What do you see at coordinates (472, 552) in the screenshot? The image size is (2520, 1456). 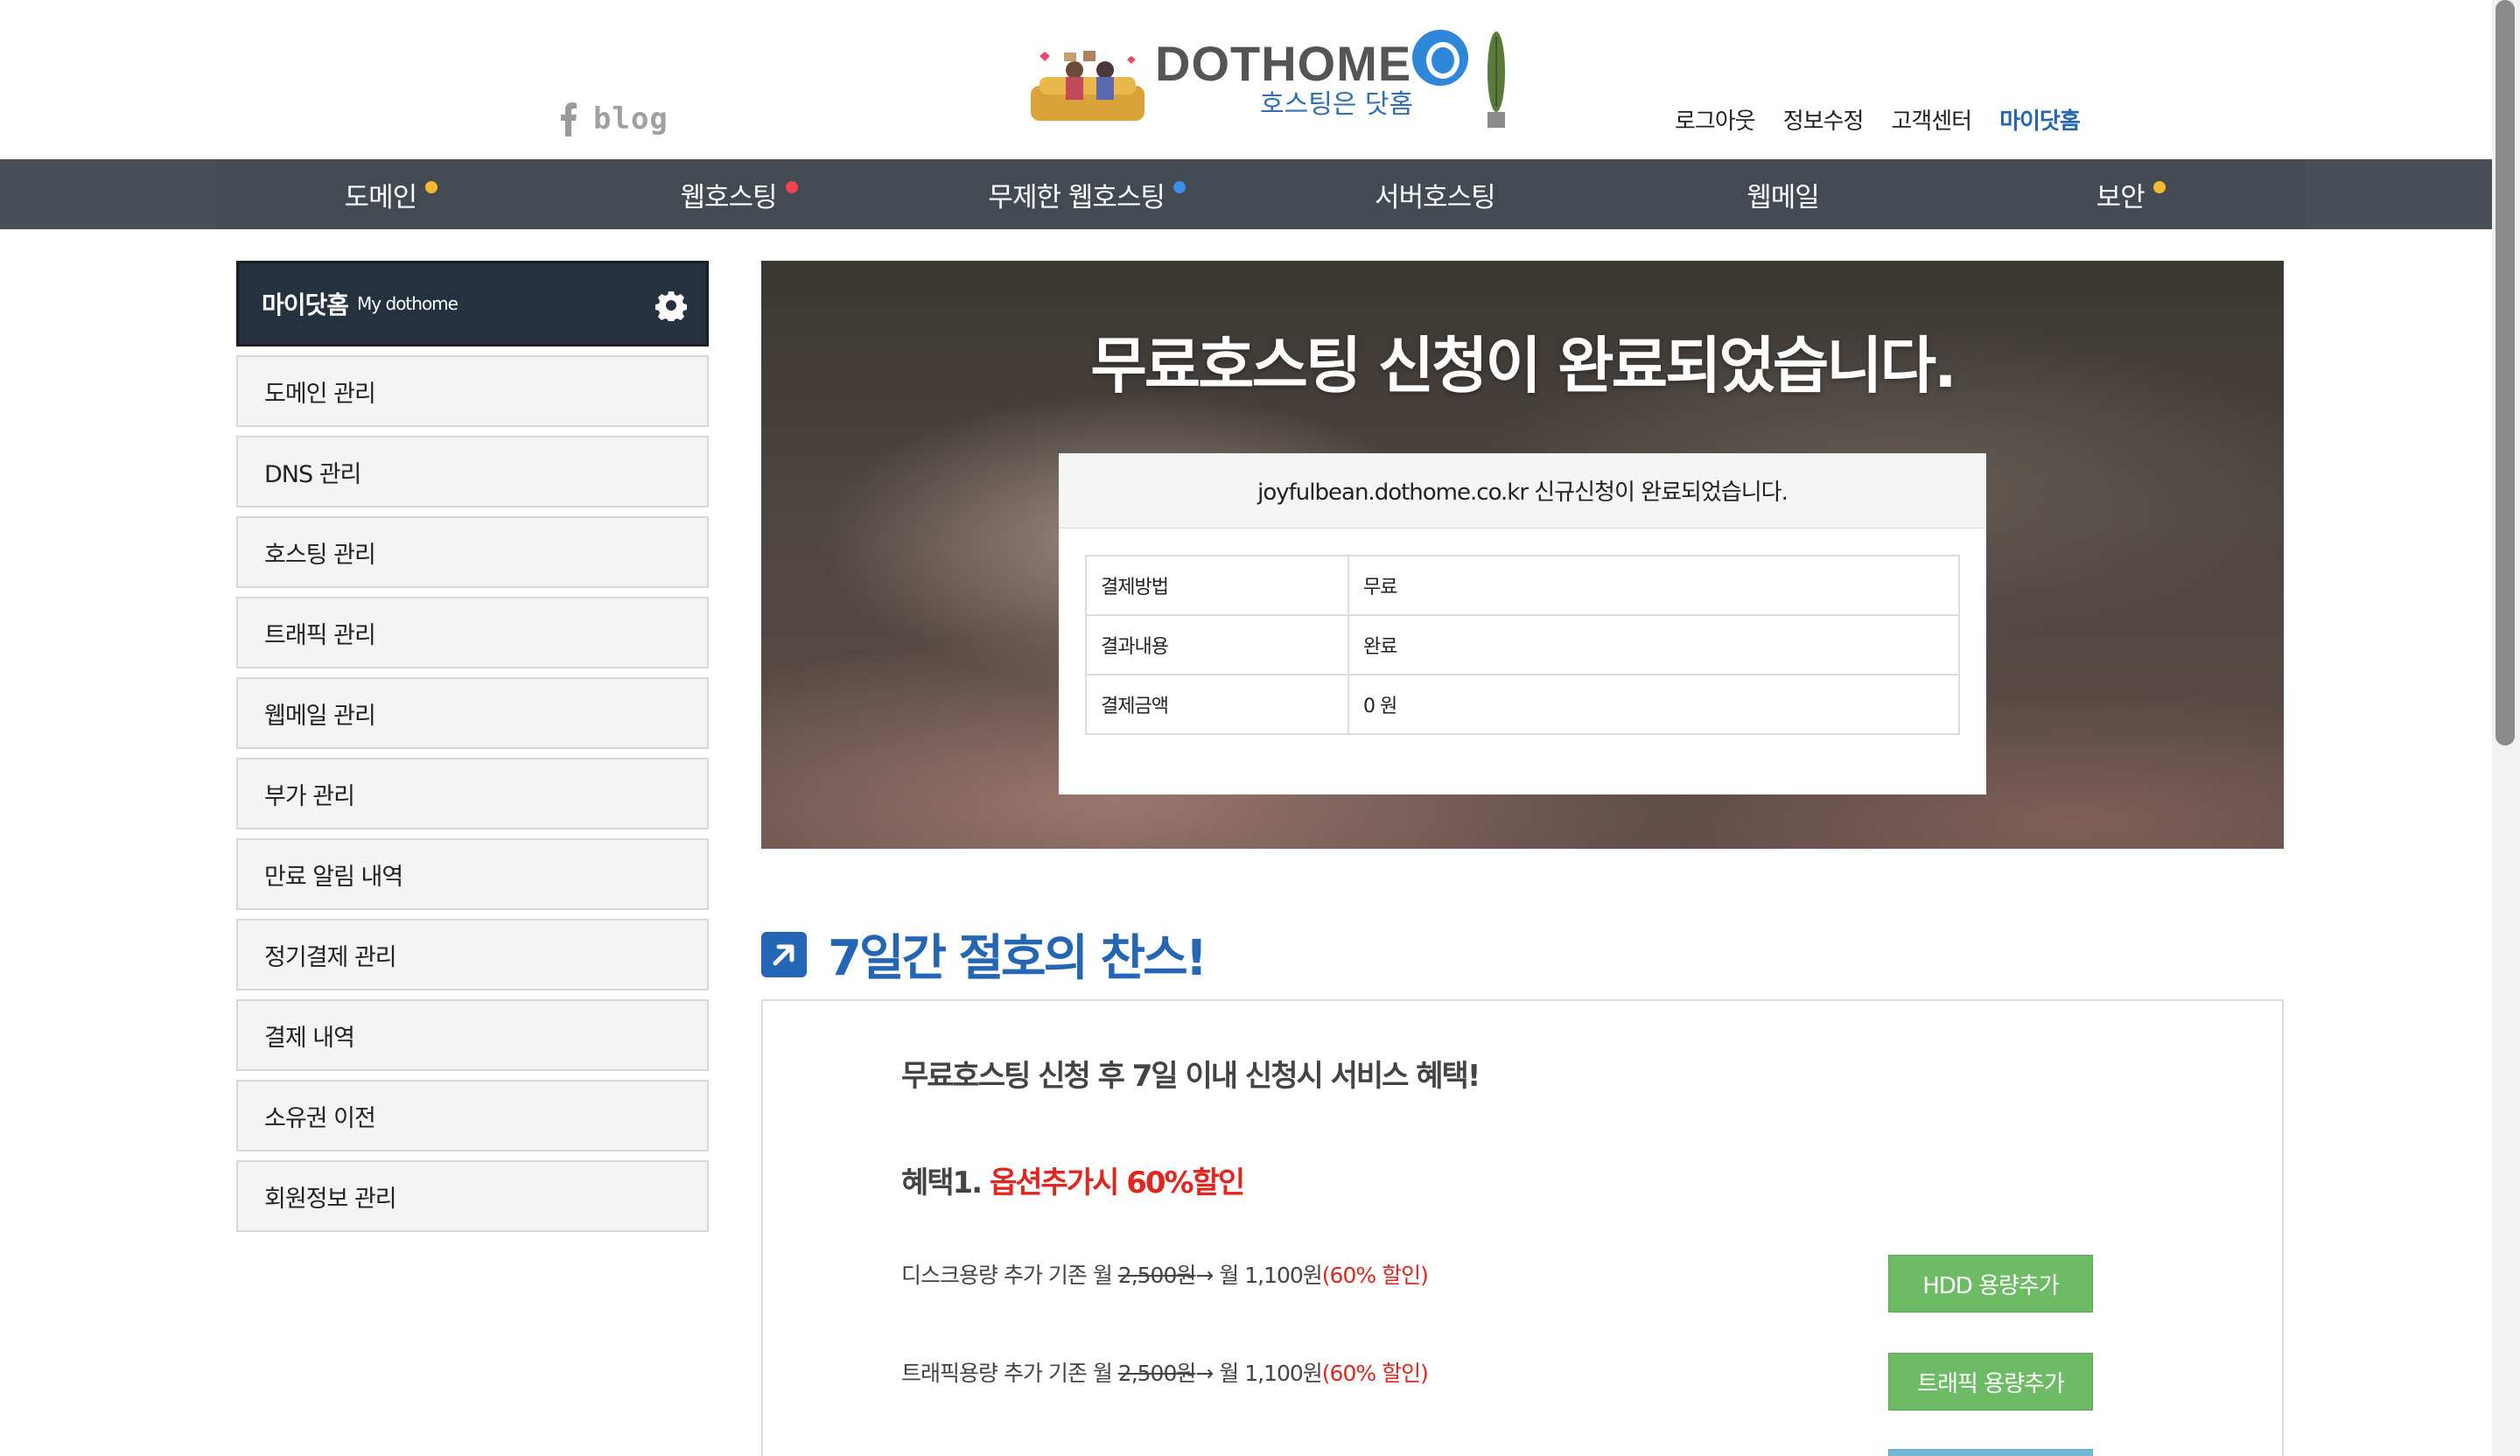 I see `sidebar-item-hosting: 호스팅 관리` at bounding box center [472, 552].